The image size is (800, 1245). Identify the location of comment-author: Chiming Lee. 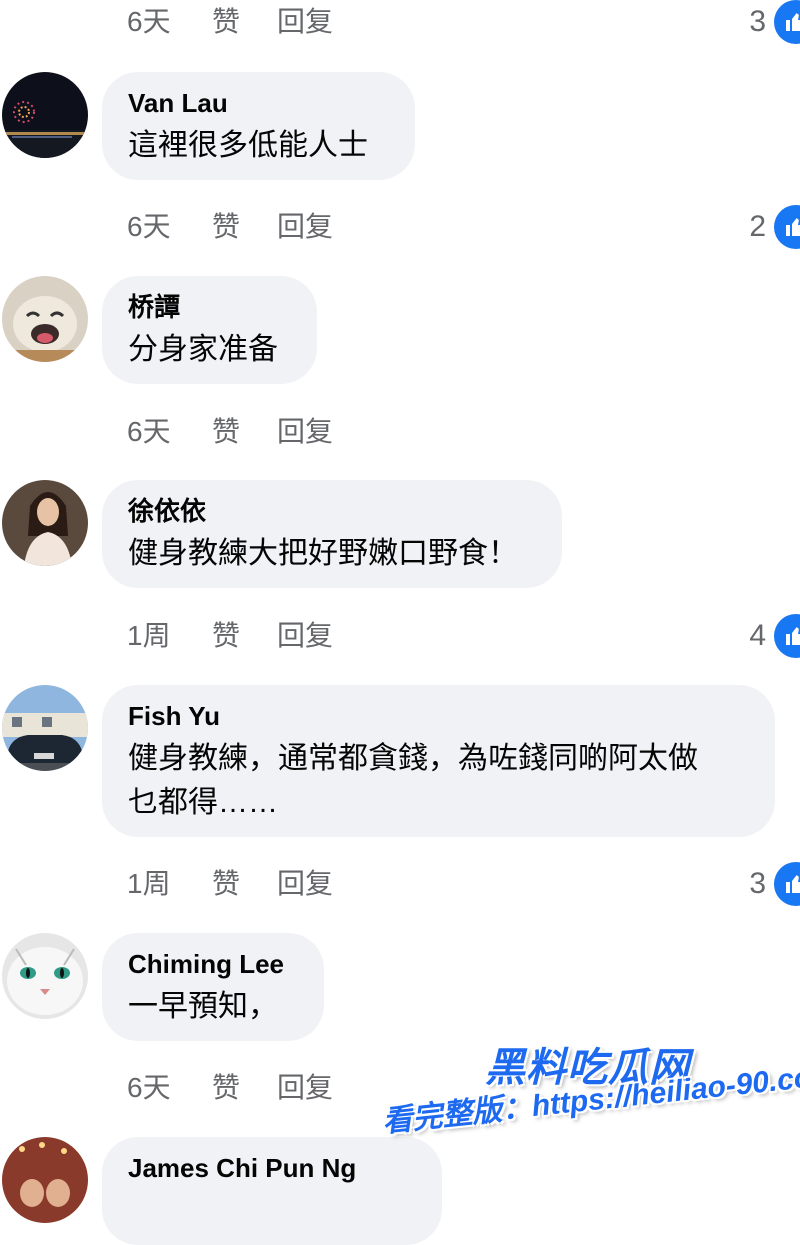
(213, 964).